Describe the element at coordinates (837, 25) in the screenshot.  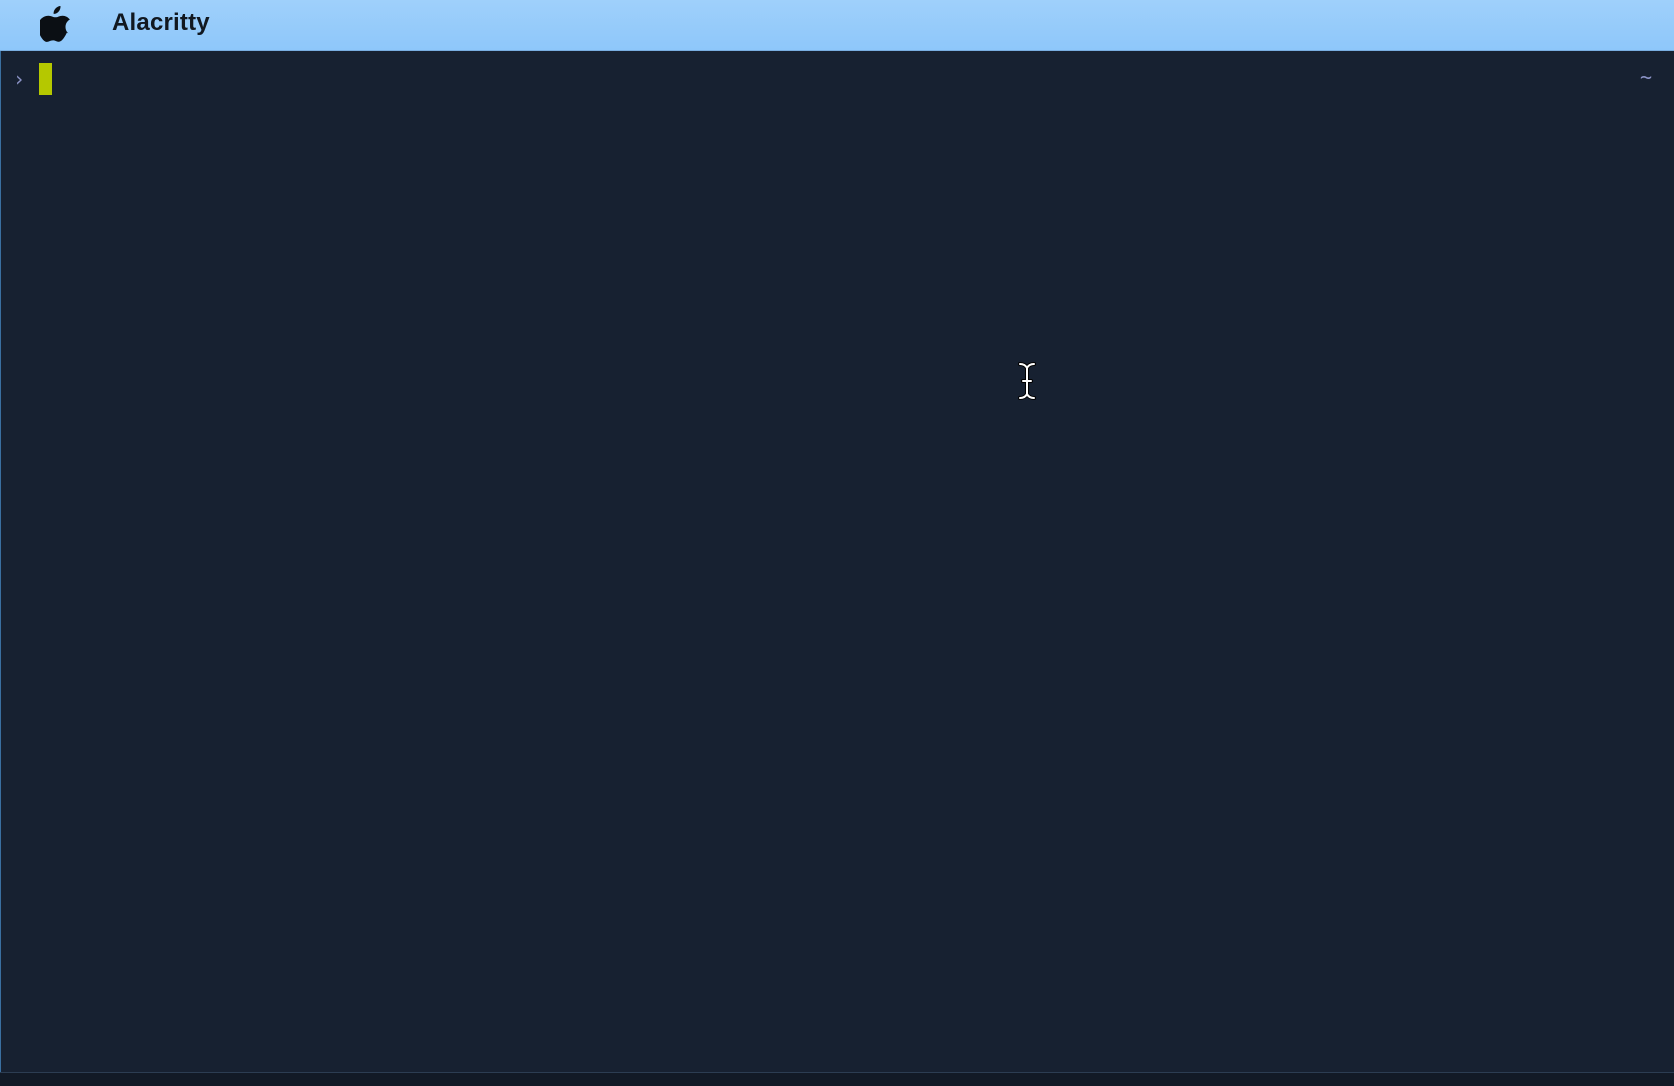
I see `menu-bar: Alacritty` at that location.